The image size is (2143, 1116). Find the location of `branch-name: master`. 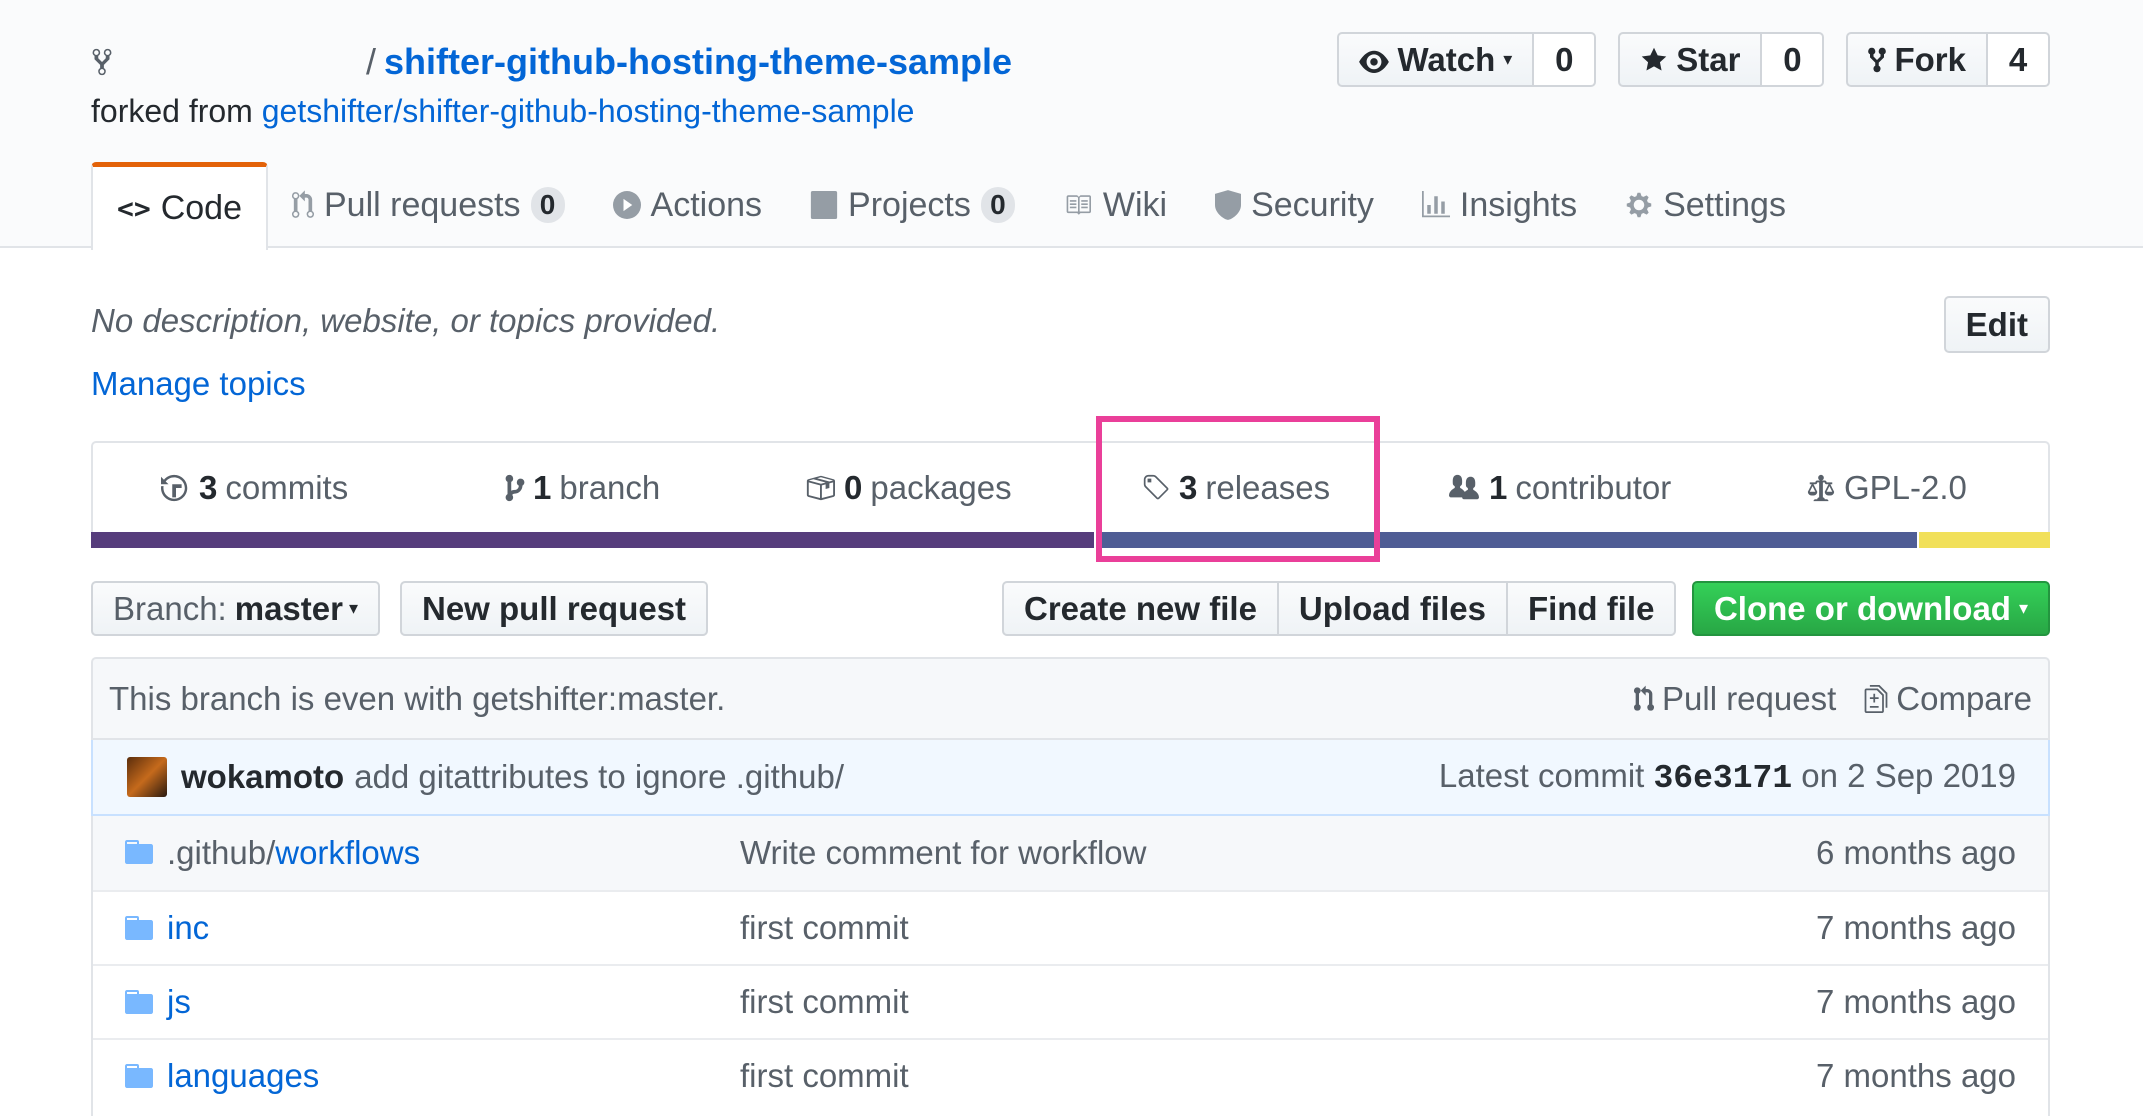

branch-name: master is located at coordinates (288, 608).